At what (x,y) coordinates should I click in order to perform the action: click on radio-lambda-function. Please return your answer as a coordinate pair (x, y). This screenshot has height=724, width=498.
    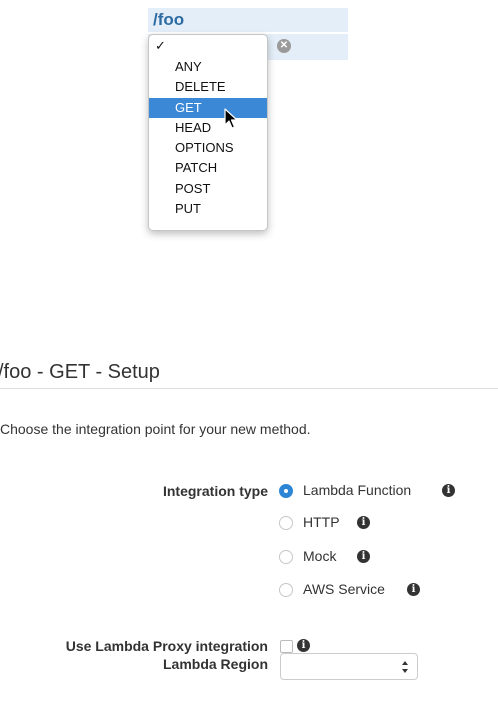
    Looking at the image, I should click on (286, 491).